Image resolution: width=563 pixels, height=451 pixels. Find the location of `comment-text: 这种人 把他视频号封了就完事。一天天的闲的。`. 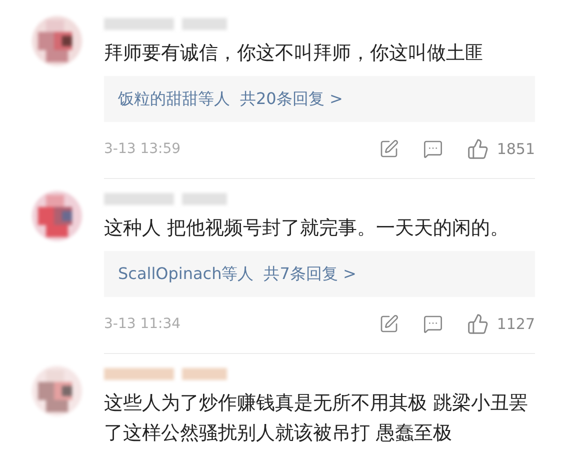

comment-text: 这种人 把他视频号封了就完事。一天天的闲的。 is located at coordinates (307, 228).